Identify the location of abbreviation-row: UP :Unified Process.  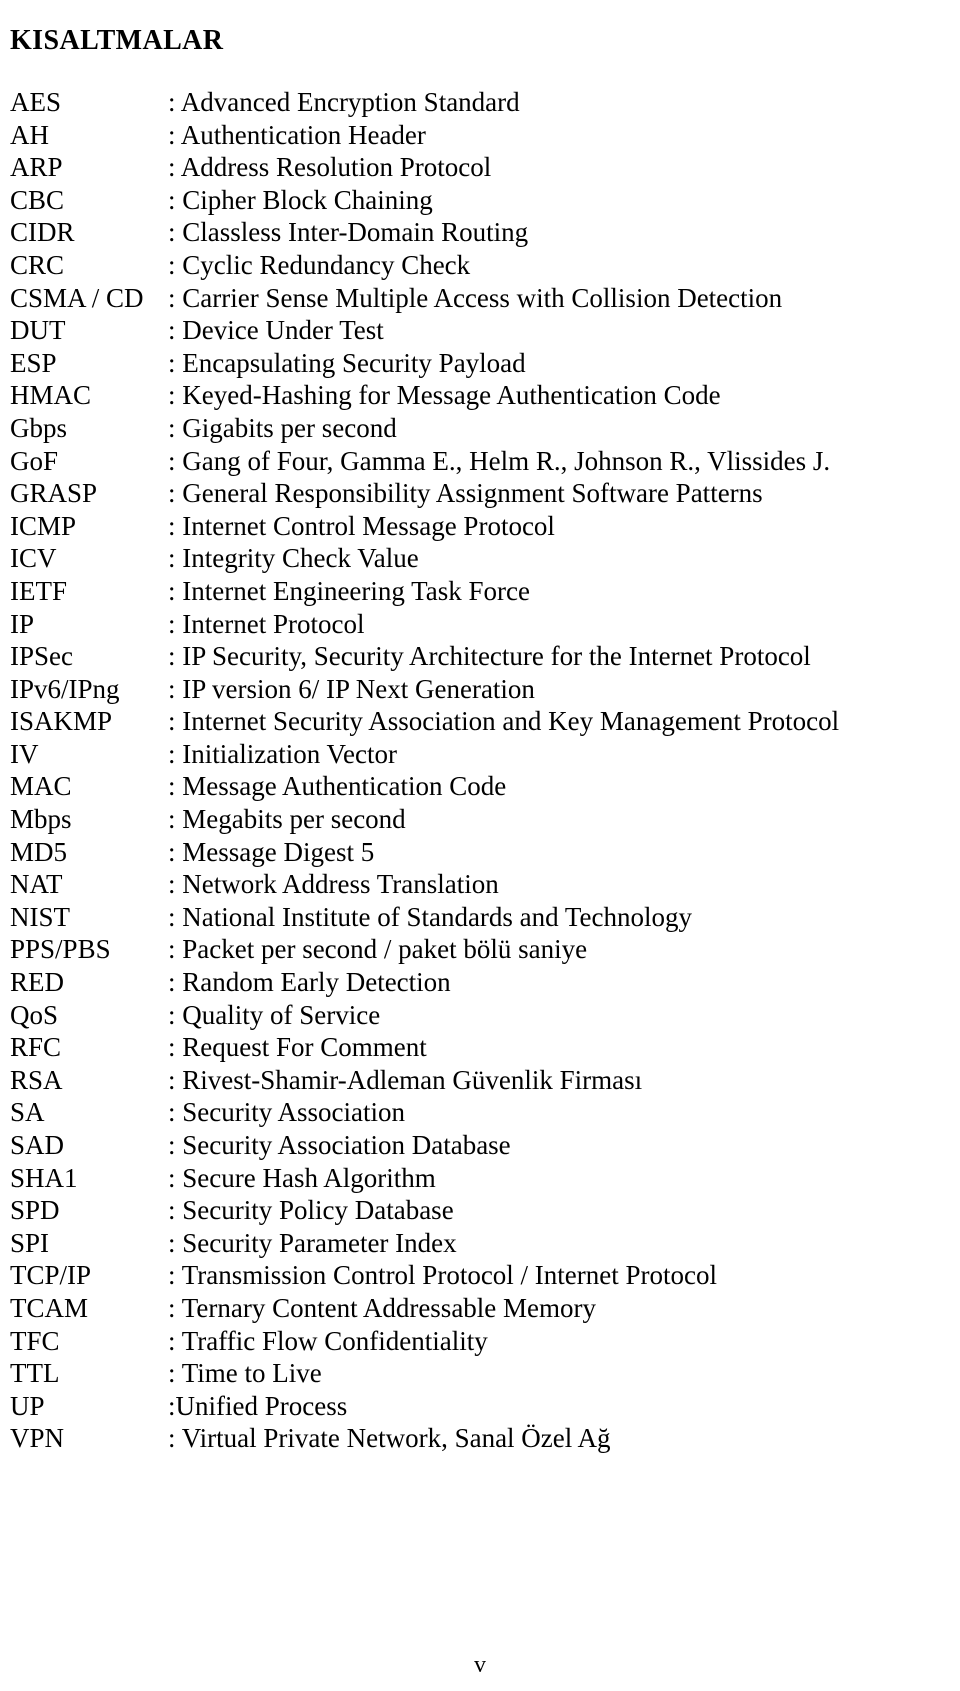
(480, 1406).